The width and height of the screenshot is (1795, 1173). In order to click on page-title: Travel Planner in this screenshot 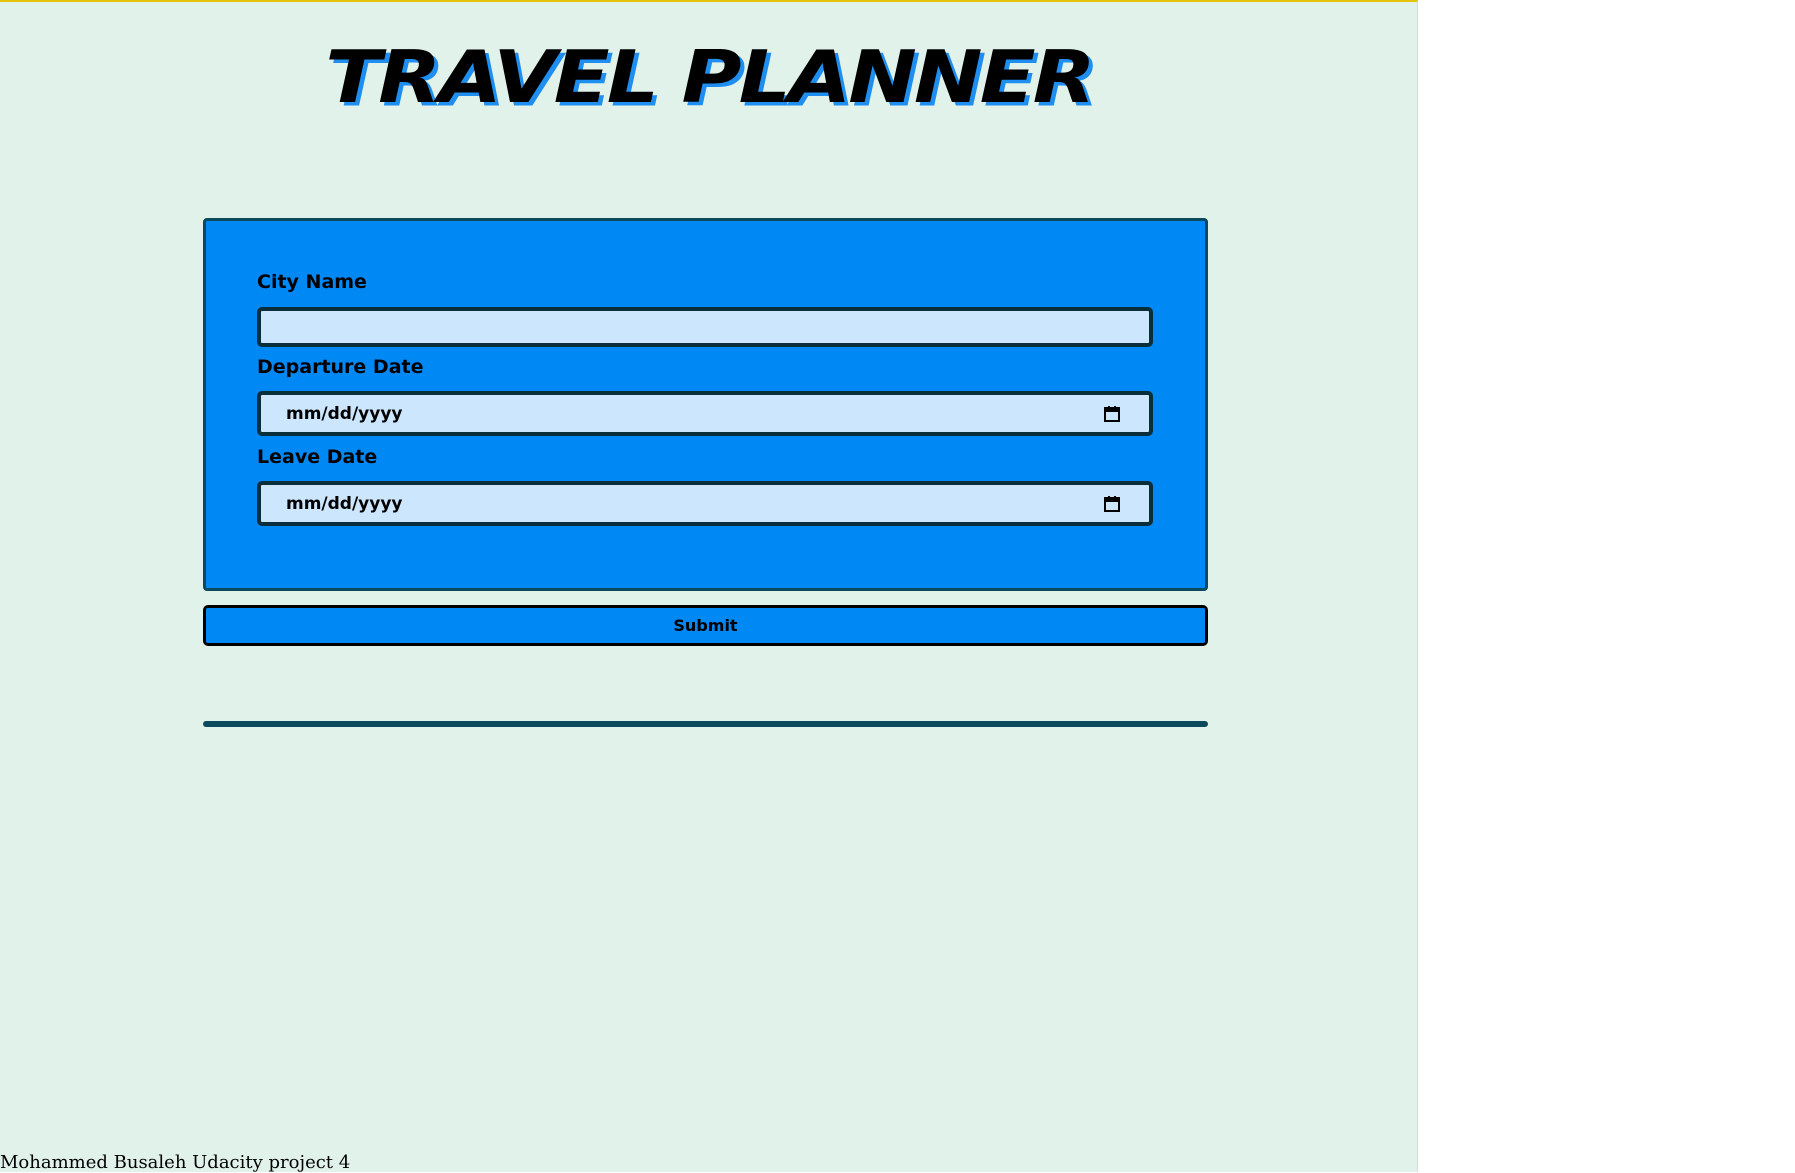, I will do `click(710, 78)`.